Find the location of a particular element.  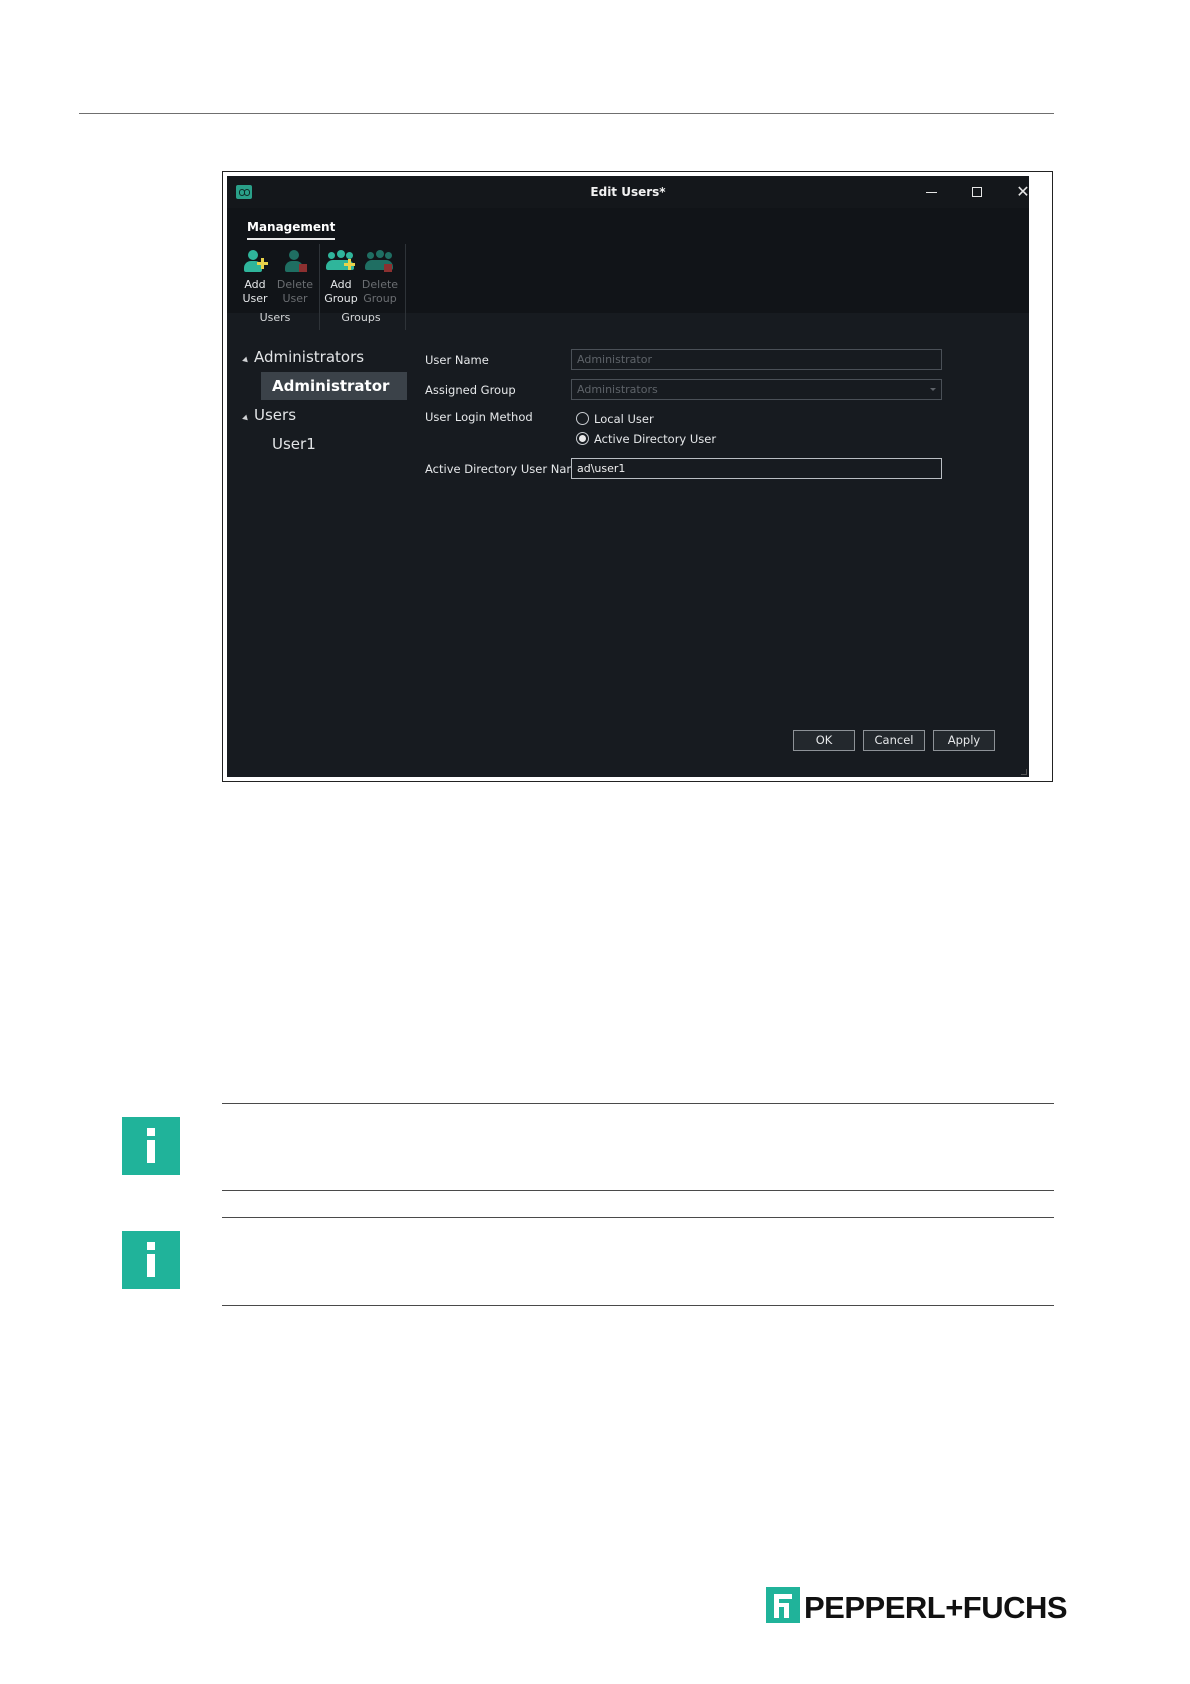

user-name-field: Administrator is located at coordinates (756, 359).